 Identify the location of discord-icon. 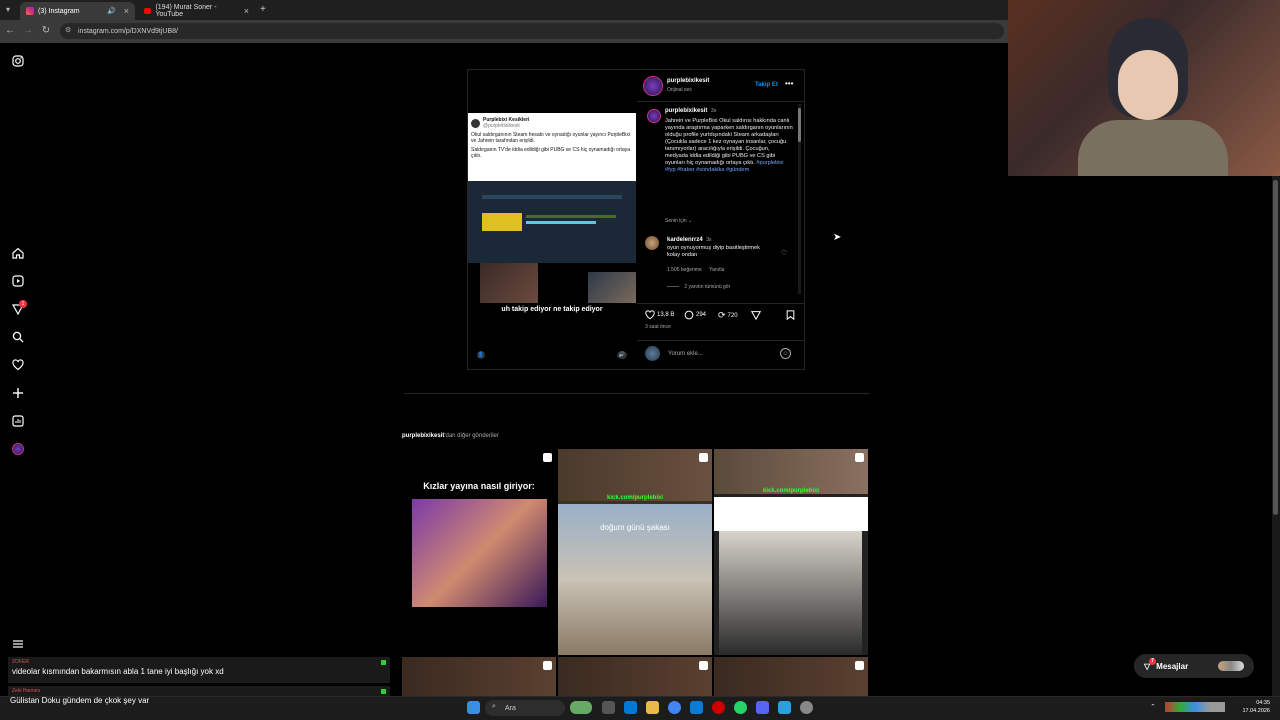
(762, 707).